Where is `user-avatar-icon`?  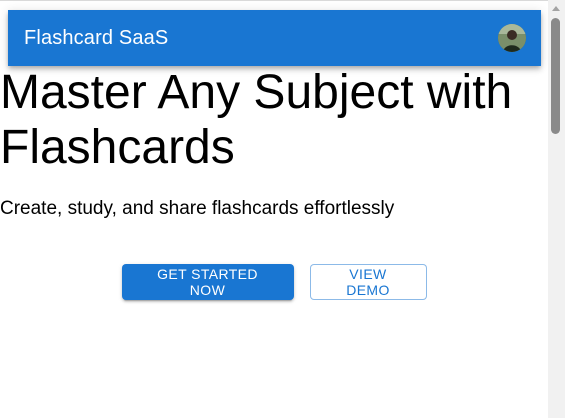
user-avatar-icon is located at coordinates (512, 38).